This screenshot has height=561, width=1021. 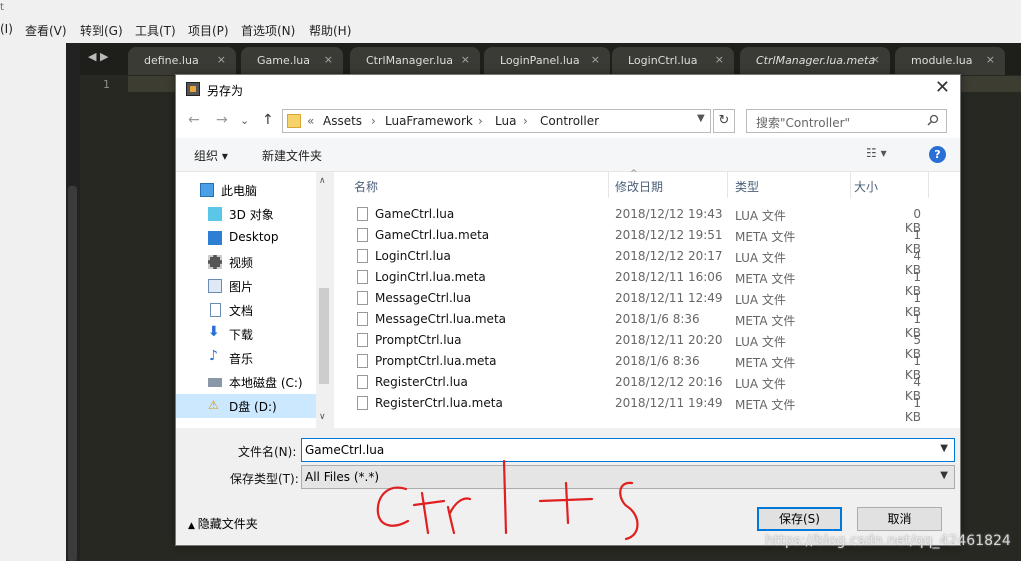 I want to click on nav-item-music: ♪ 音乐, so click(x=246, y=358).